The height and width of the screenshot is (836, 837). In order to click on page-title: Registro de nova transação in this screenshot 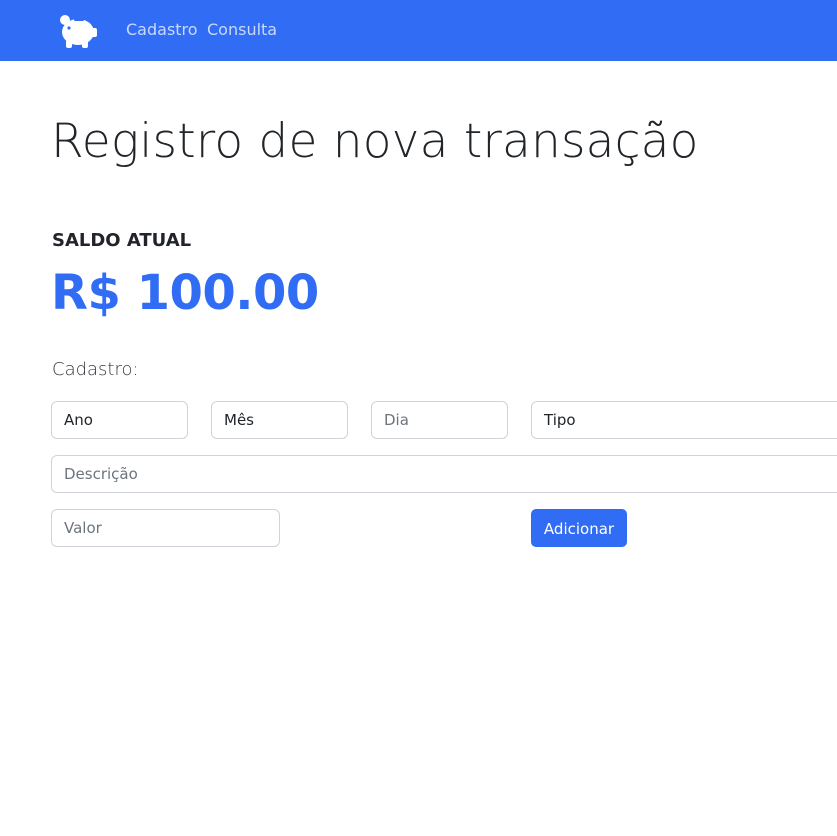, I will do `click(375, 141)`.